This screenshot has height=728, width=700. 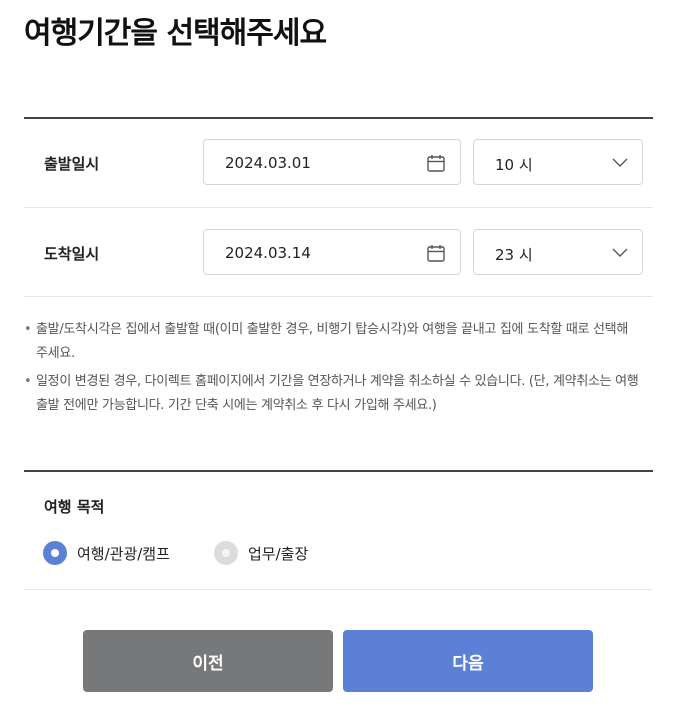 I want to click on arrival-hour-select: 23 시, so click(x=558, y=252).